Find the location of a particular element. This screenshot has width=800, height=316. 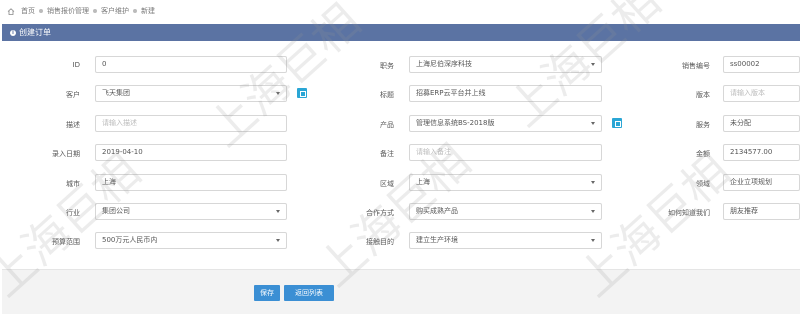

desc-field: 请输入描述 is located at coordinates (191, 123).